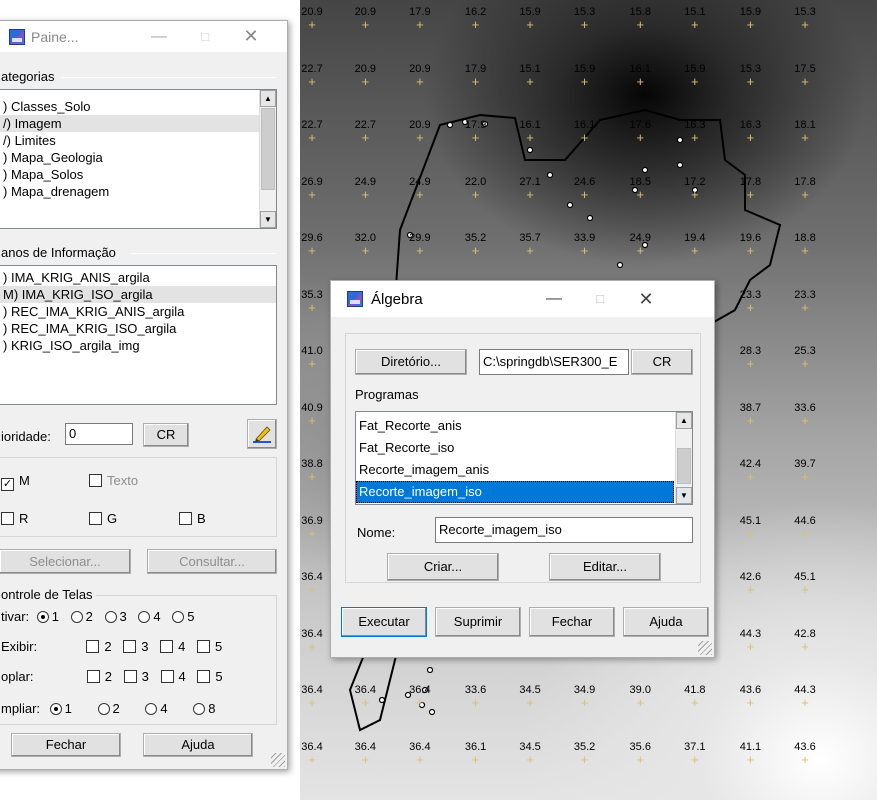 This screenshot has width=877, height=800. What do you see at coordinates (515, 426) in the screenshot?
I see `programa-item: Fat_Recorte_anis` at bounding box center [515, 426].